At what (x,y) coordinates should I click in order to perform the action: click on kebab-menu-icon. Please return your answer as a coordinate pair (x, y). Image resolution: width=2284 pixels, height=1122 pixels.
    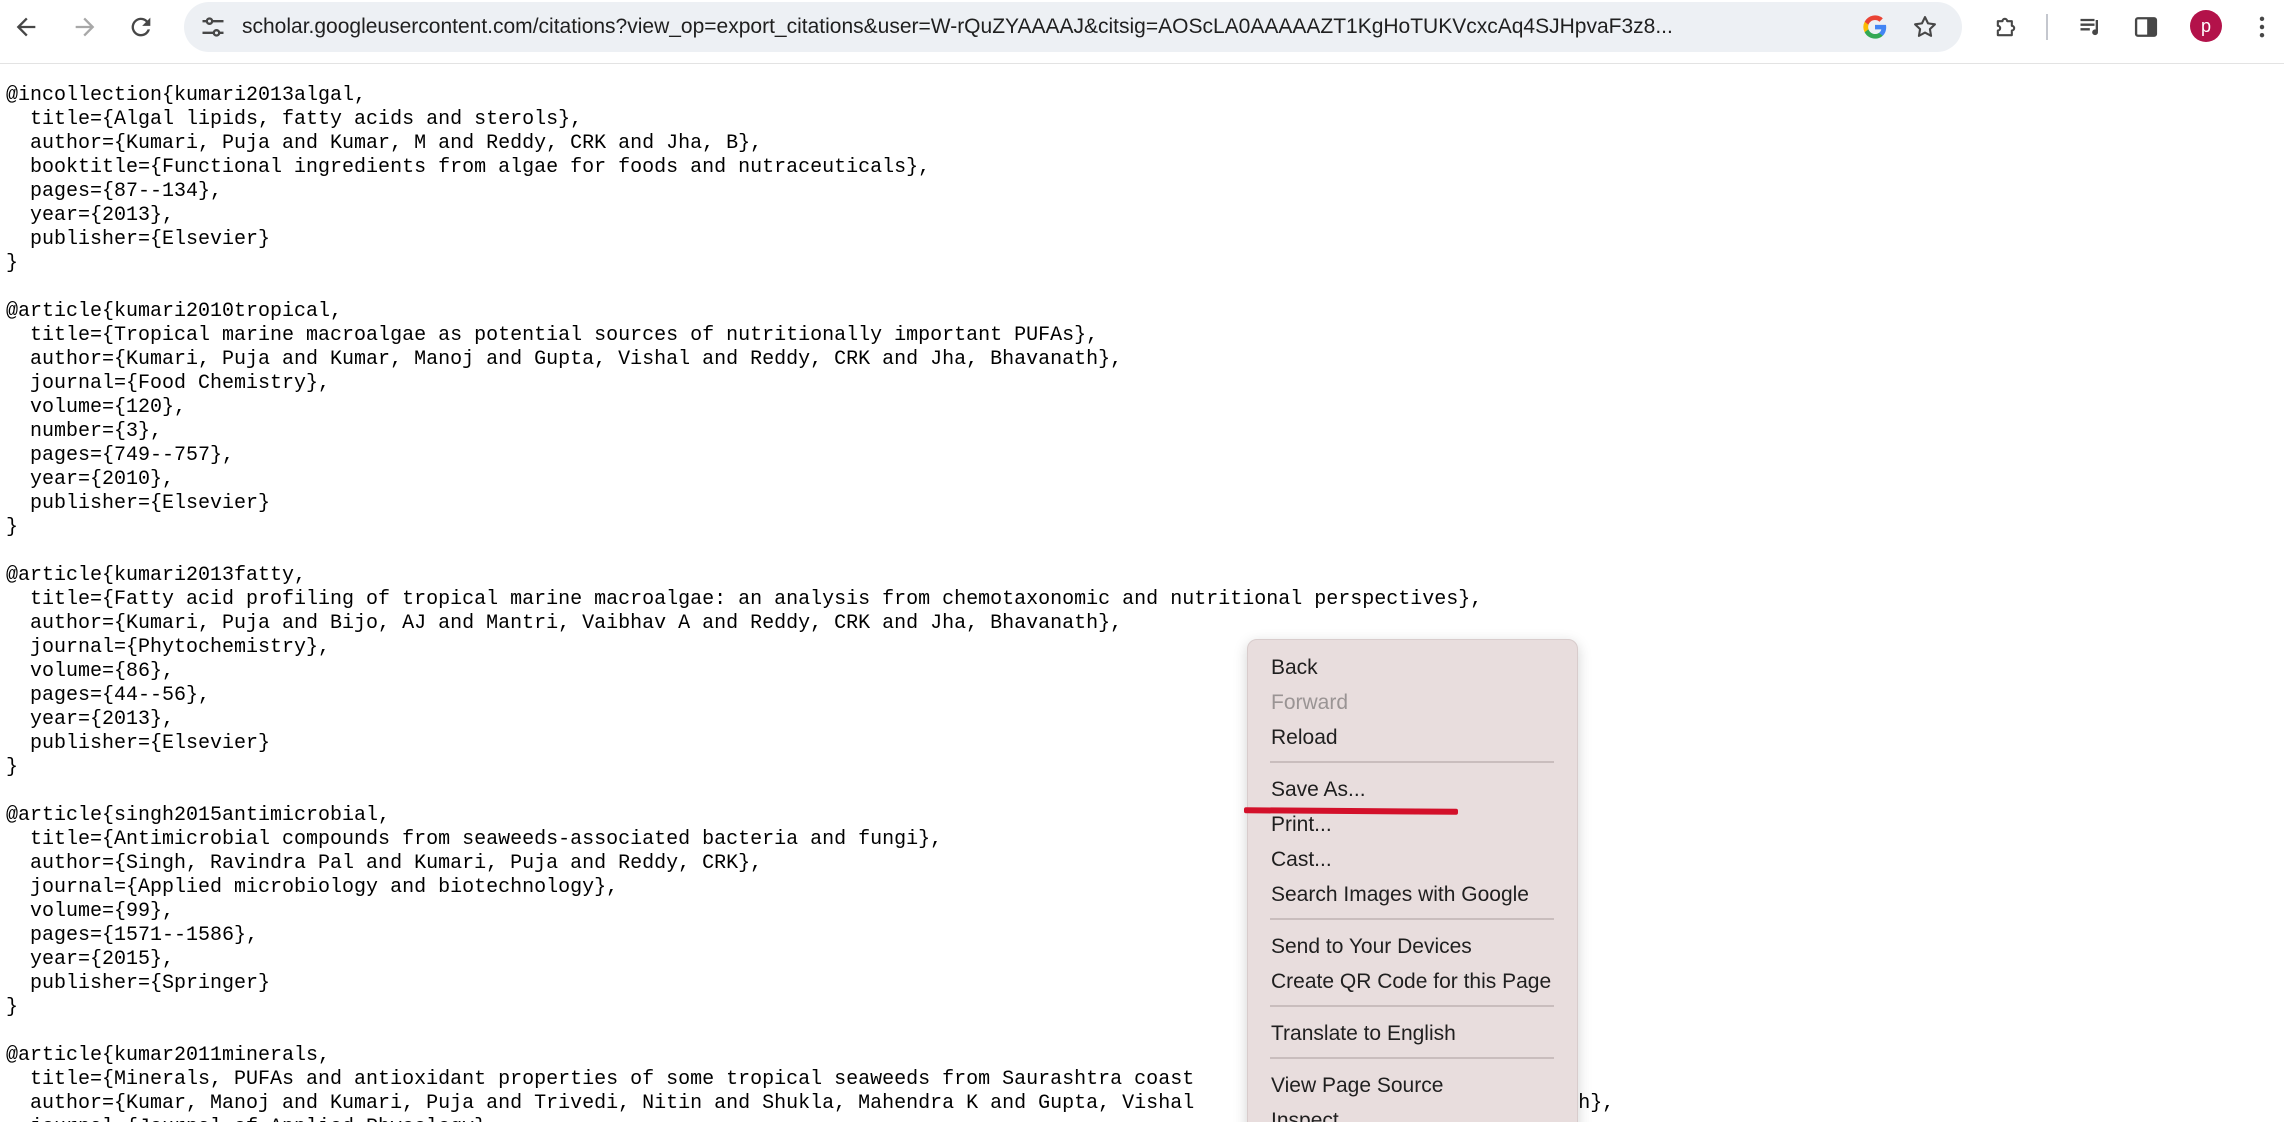
    Looking at the image, I should click on (2262, 27).